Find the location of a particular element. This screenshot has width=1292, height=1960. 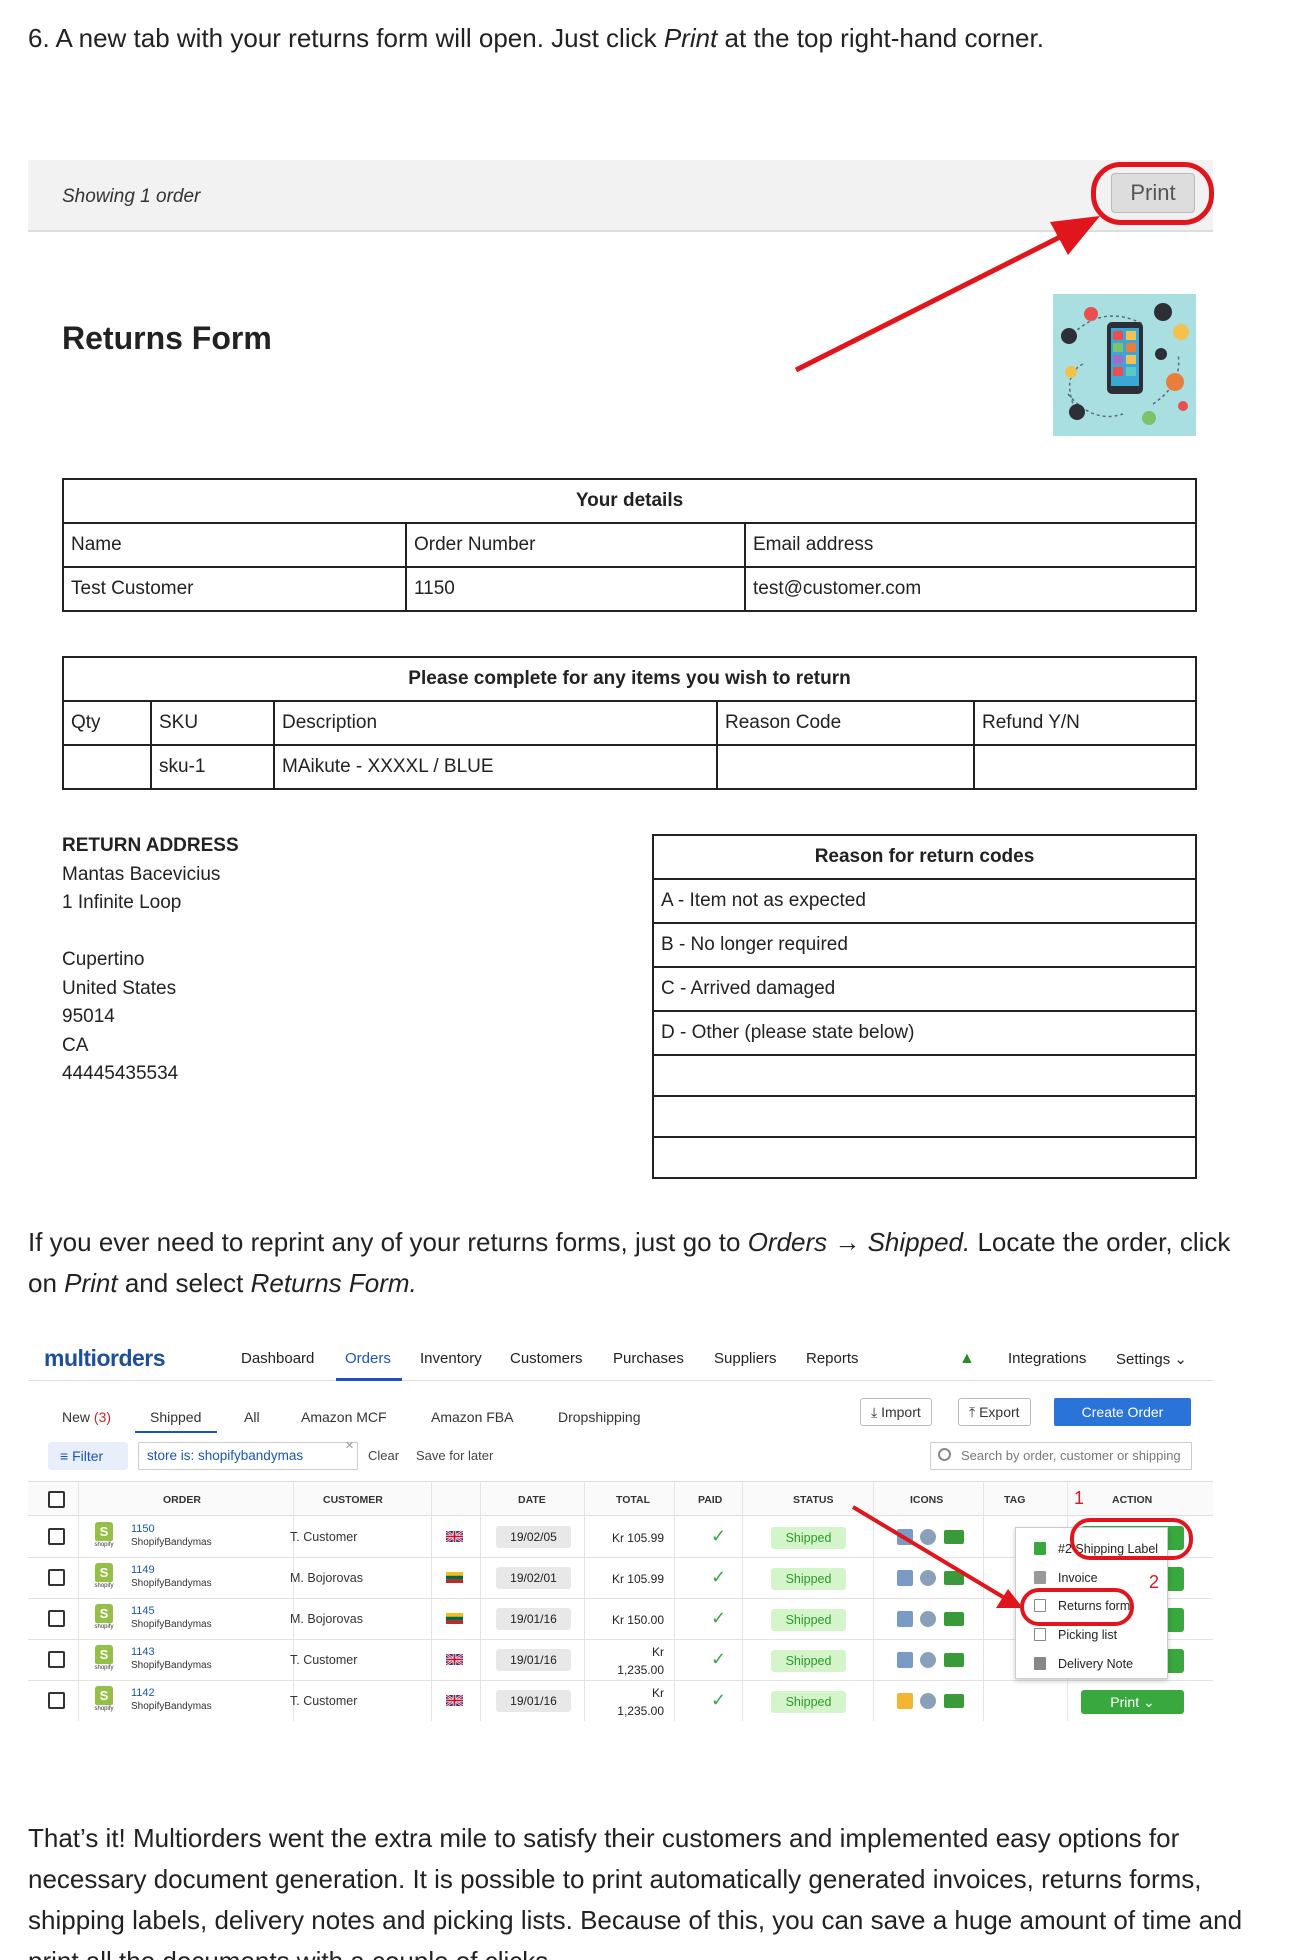

nav-dashboard: Dashboard is located at coordinates (277, 1358).